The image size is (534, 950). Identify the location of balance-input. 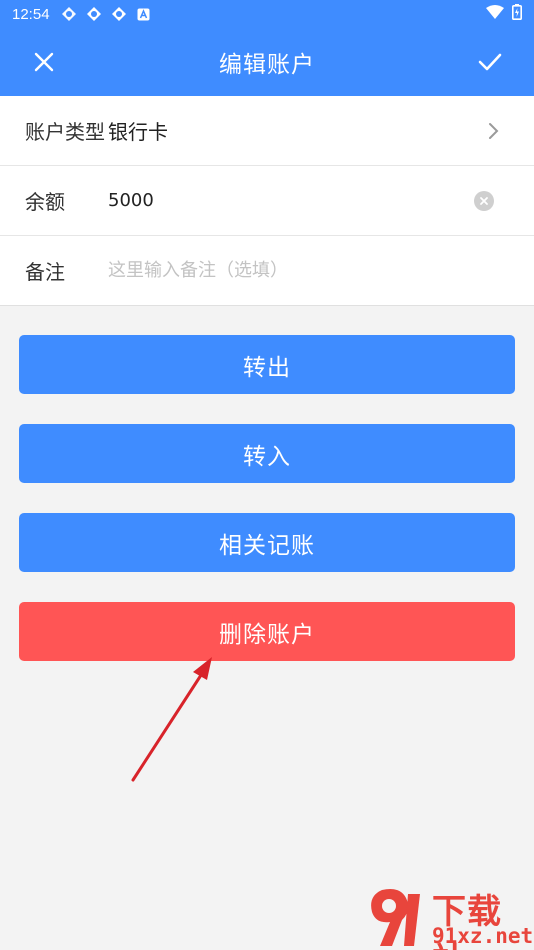
(278, 200).